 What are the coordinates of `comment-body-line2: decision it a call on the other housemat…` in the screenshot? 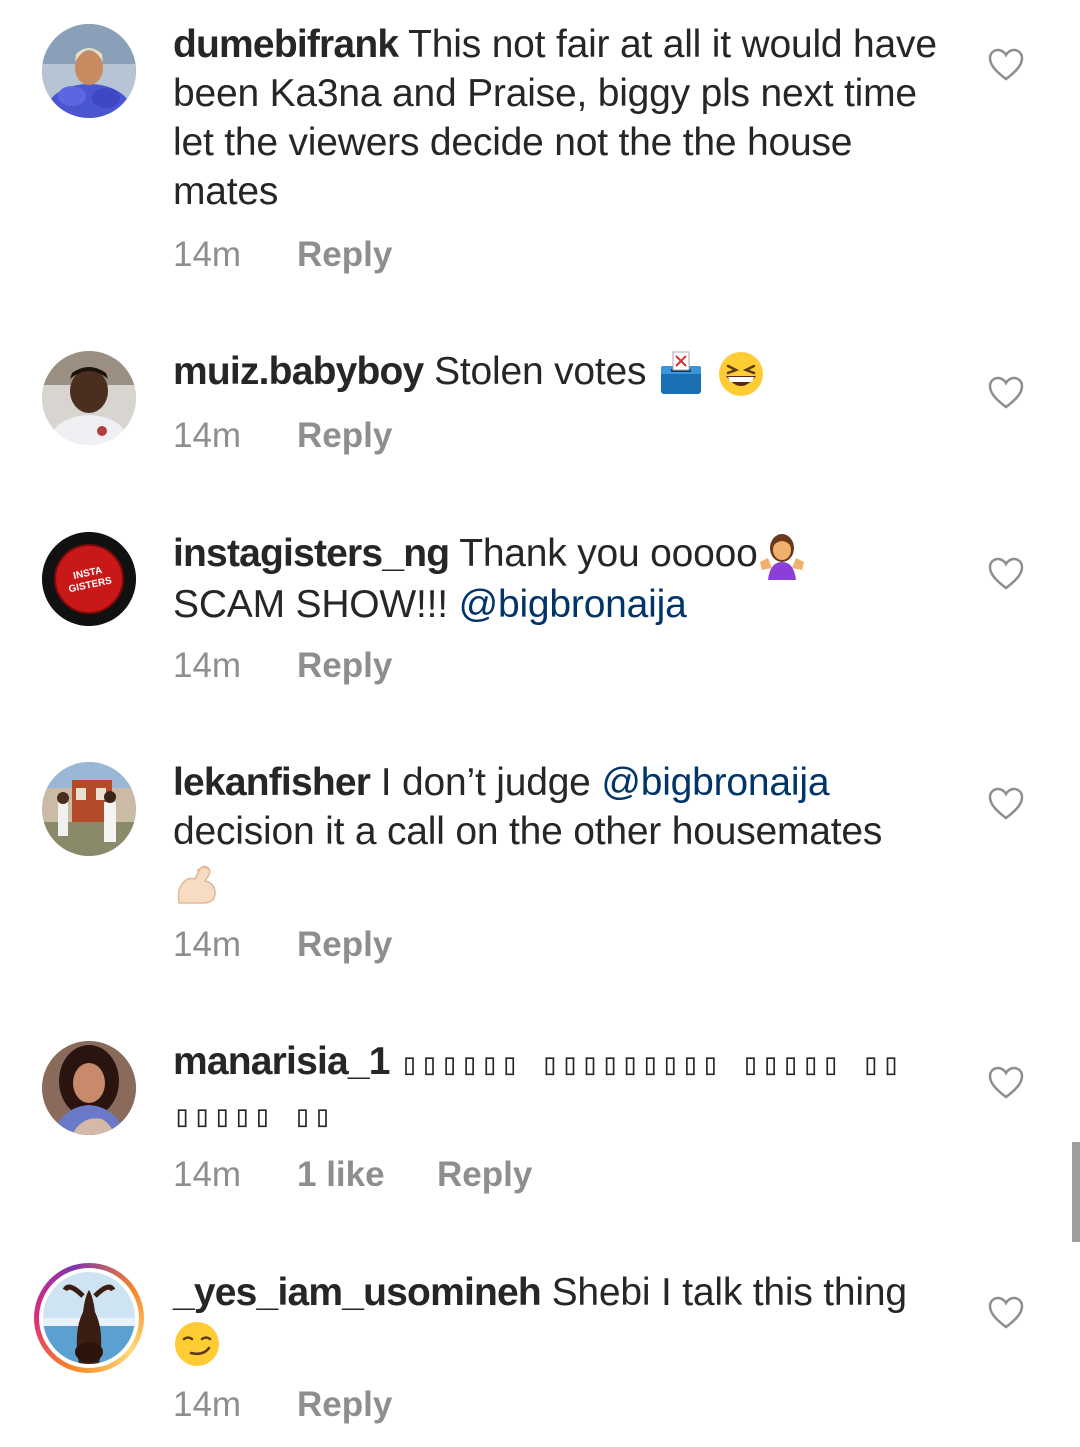 It's located at (528, 831).